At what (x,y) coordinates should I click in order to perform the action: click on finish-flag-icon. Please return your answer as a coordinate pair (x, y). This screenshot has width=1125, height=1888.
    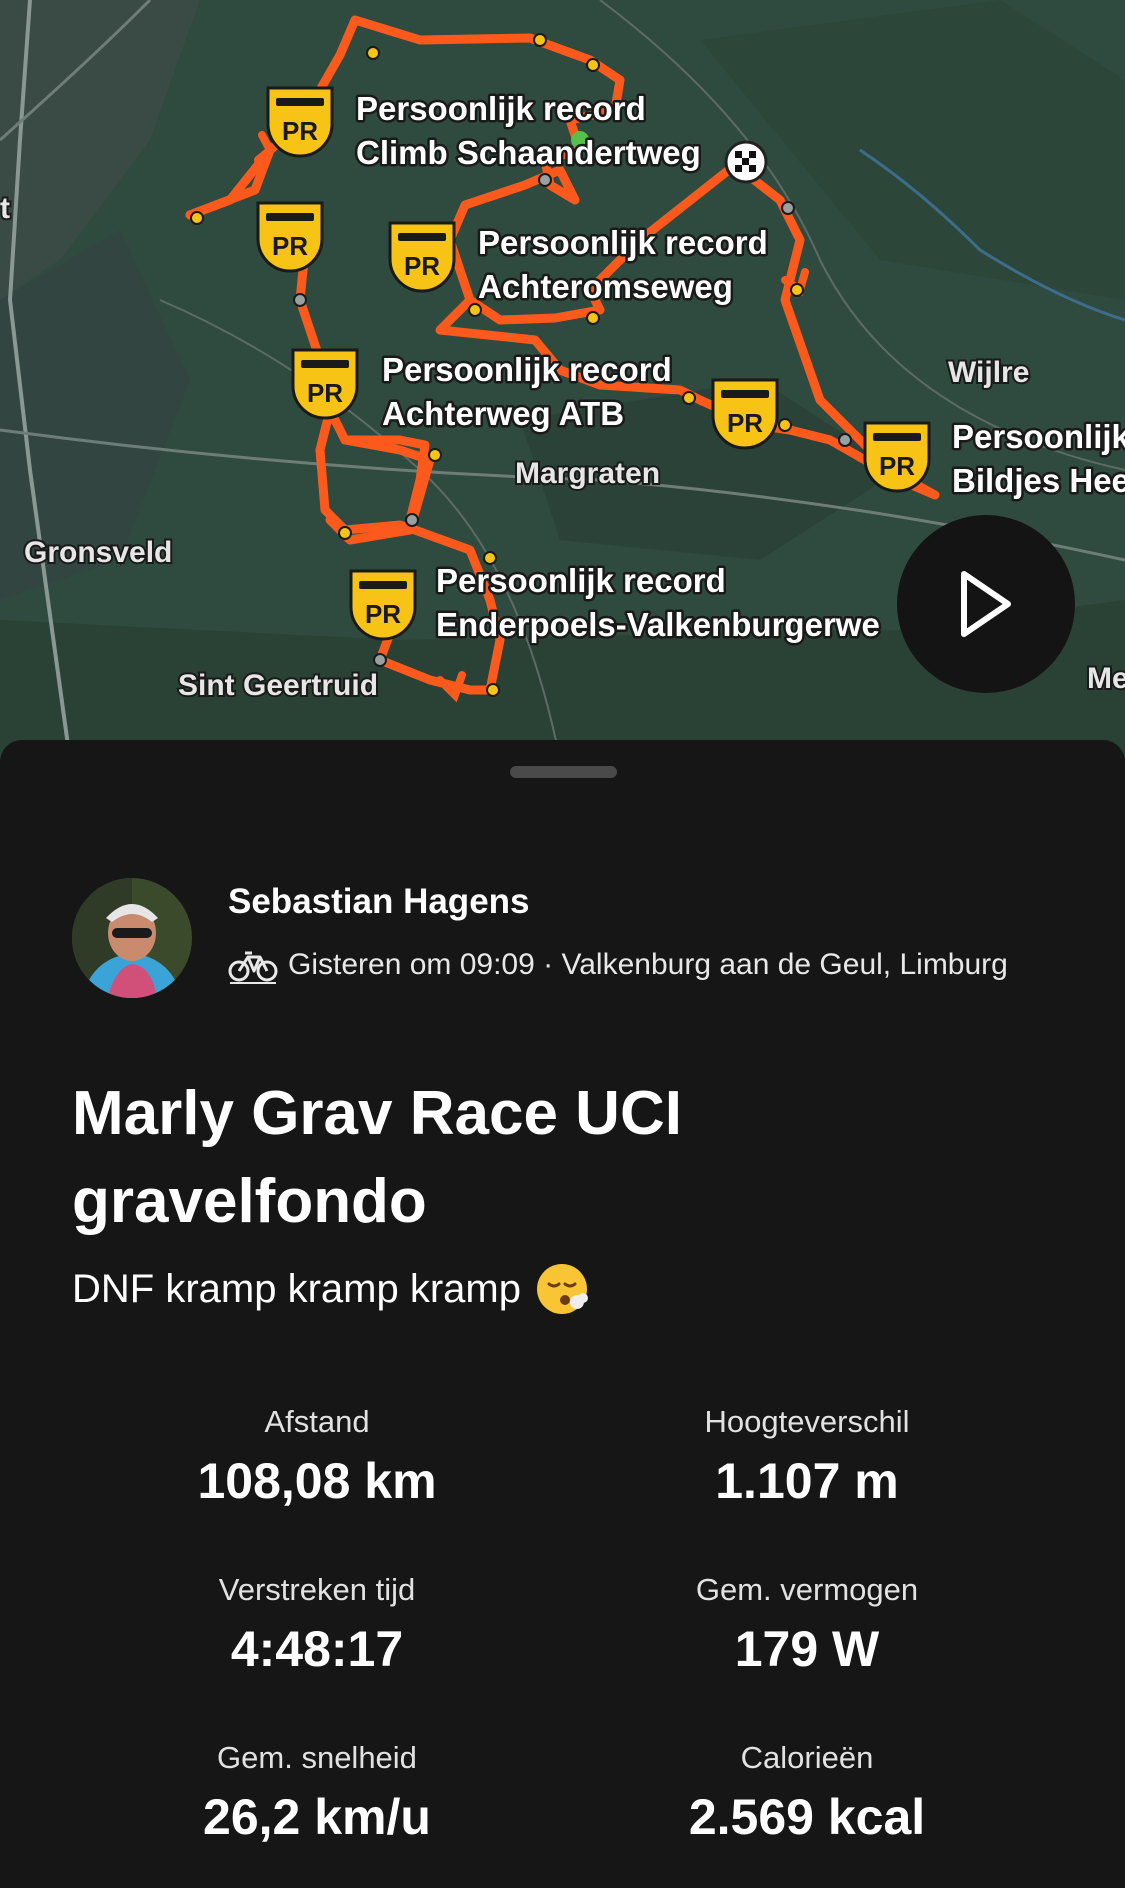
    Looking at the image, I should click on (746, 162).